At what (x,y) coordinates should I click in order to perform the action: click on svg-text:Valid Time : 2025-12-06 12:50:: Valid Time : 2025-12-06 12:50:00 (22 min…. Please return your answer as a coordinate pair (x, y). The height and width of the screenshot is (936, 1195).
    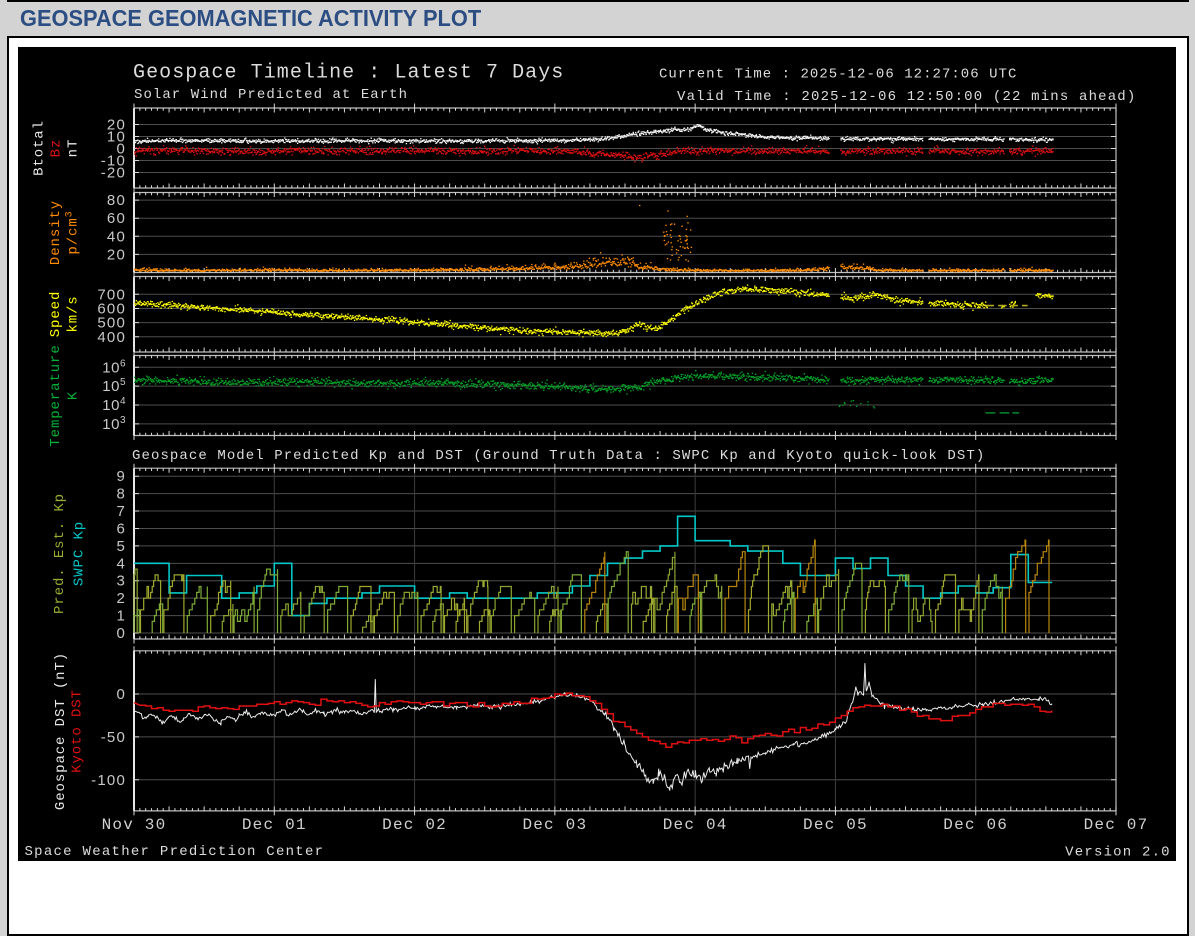
    Looking at the image, I should click on (906, 97).